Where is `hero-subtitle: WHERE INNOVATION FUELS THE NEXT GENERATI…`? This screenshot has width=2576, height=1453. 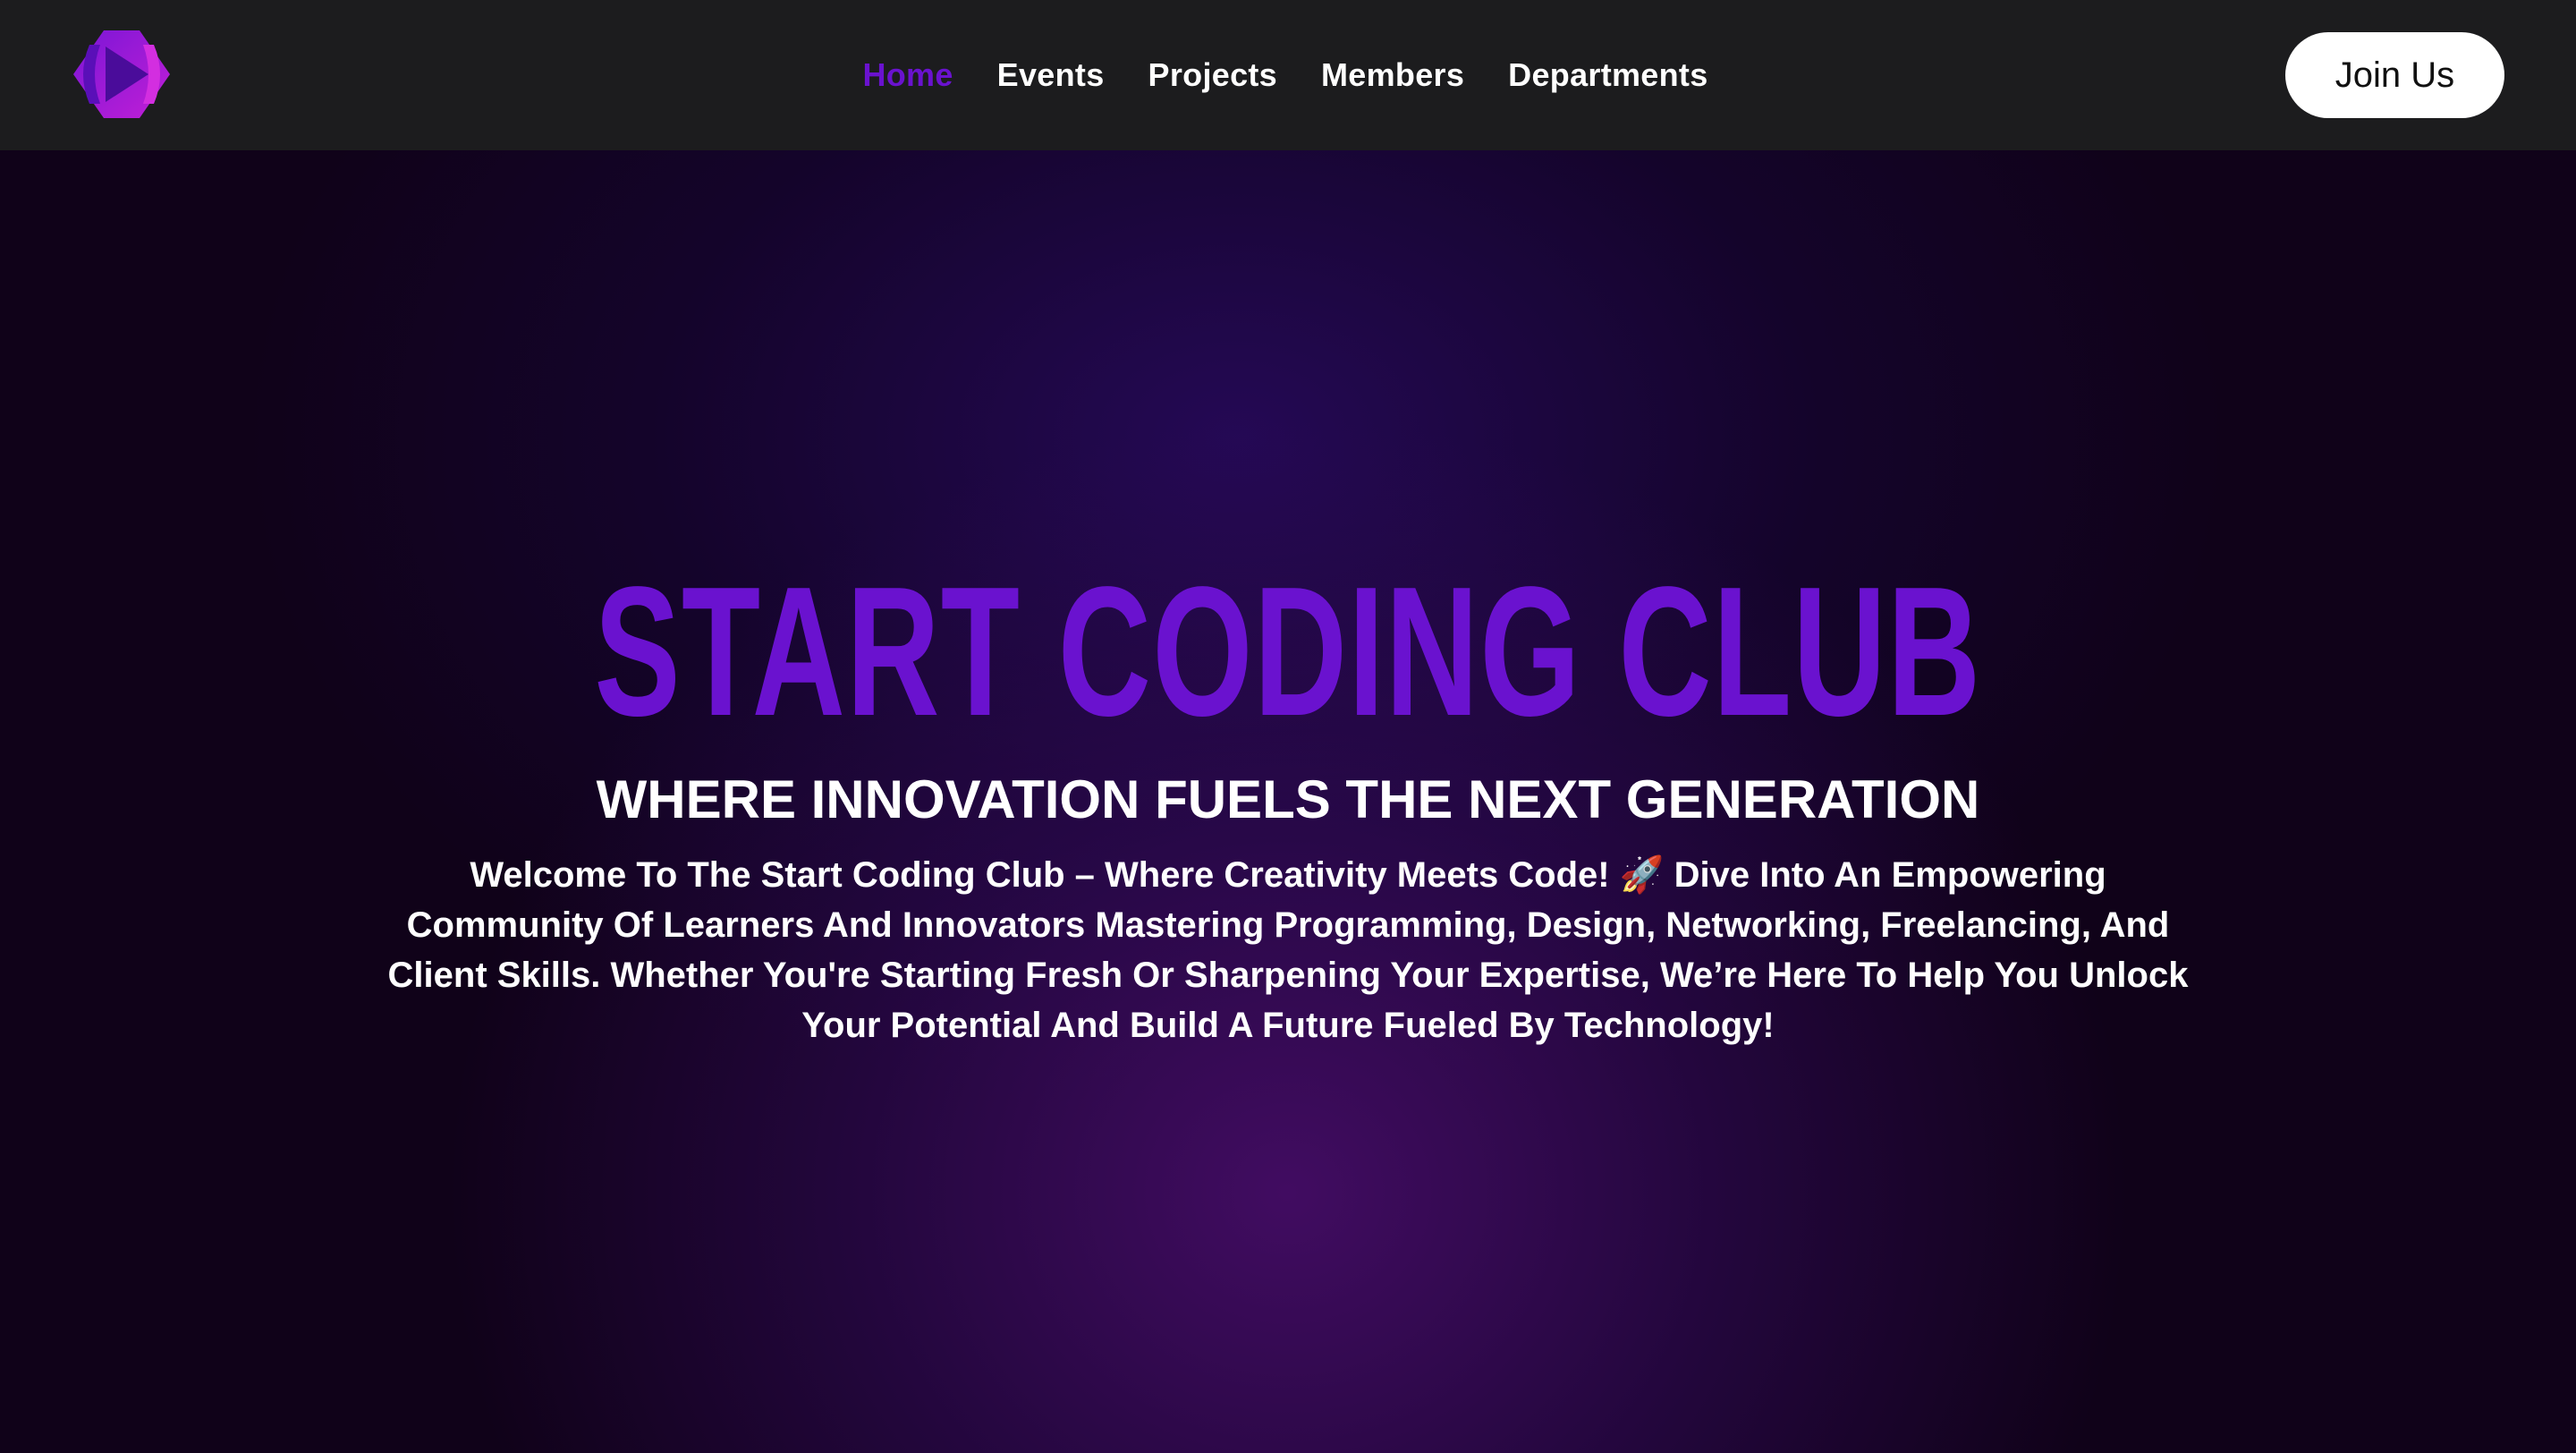
hero-subtitle: WHERE INNOVATION FUELS THE NEXT GENERATI… is located at coordinates (1288, 799).